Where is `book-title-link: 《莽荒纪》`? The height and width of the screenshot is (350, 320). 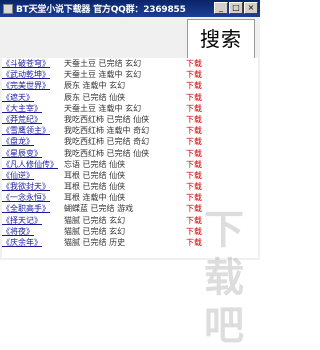
book-title-link: 《莽荒纪》 is located at coordinates (33, 119).